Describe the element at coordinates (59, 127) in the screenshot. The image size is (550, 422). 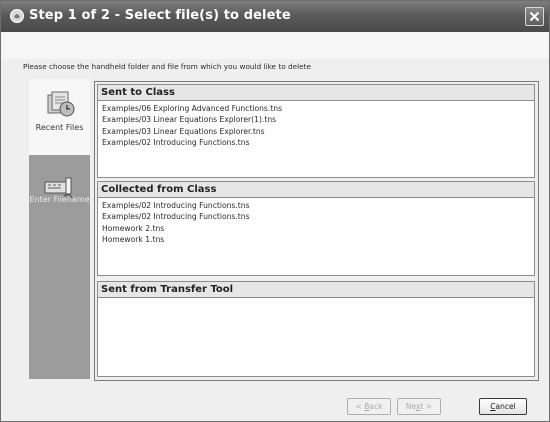
I see `sidebar-item-label: Recent Files` at that location.